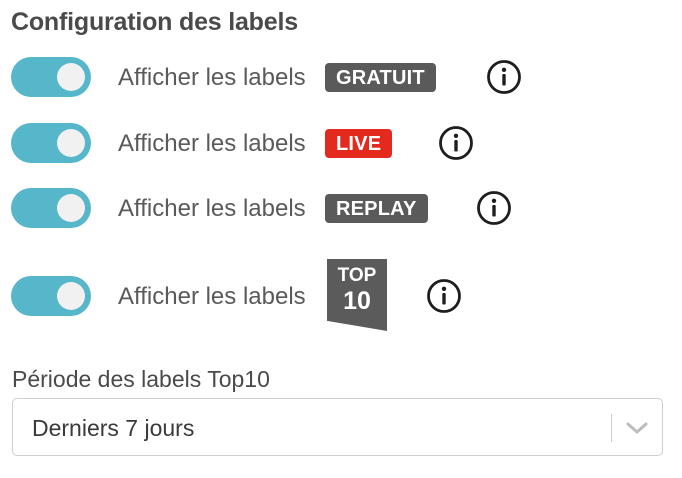 Image resolution: width=682 pixels, height=478 pixels. I want to click on label-row-top10: Afficher les labels TOP 10, so click(281, 295).